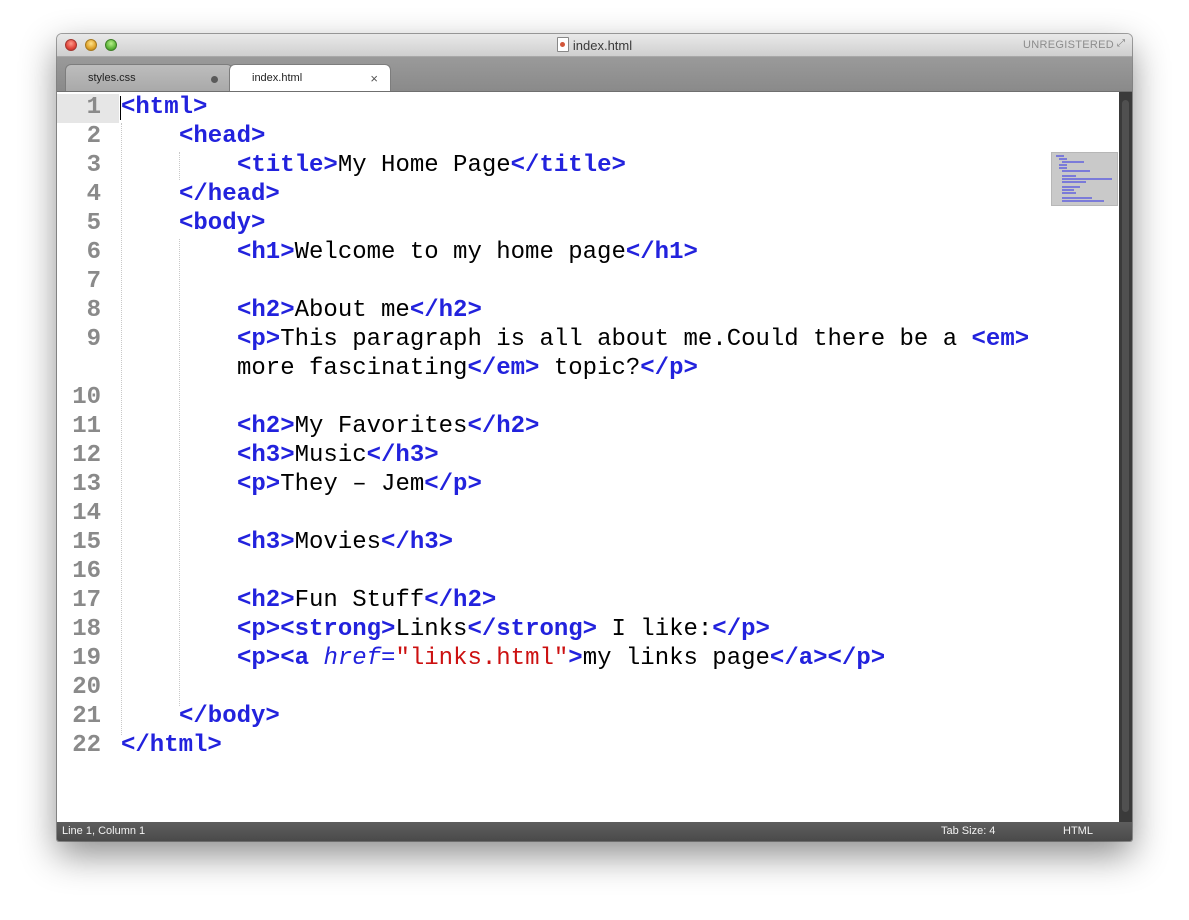 This screenshot has width=1189, height=920. What do you see at coordinates (588, 571) in the screenshot?
I see `code-line: 16` at bounding box center [588, 571].